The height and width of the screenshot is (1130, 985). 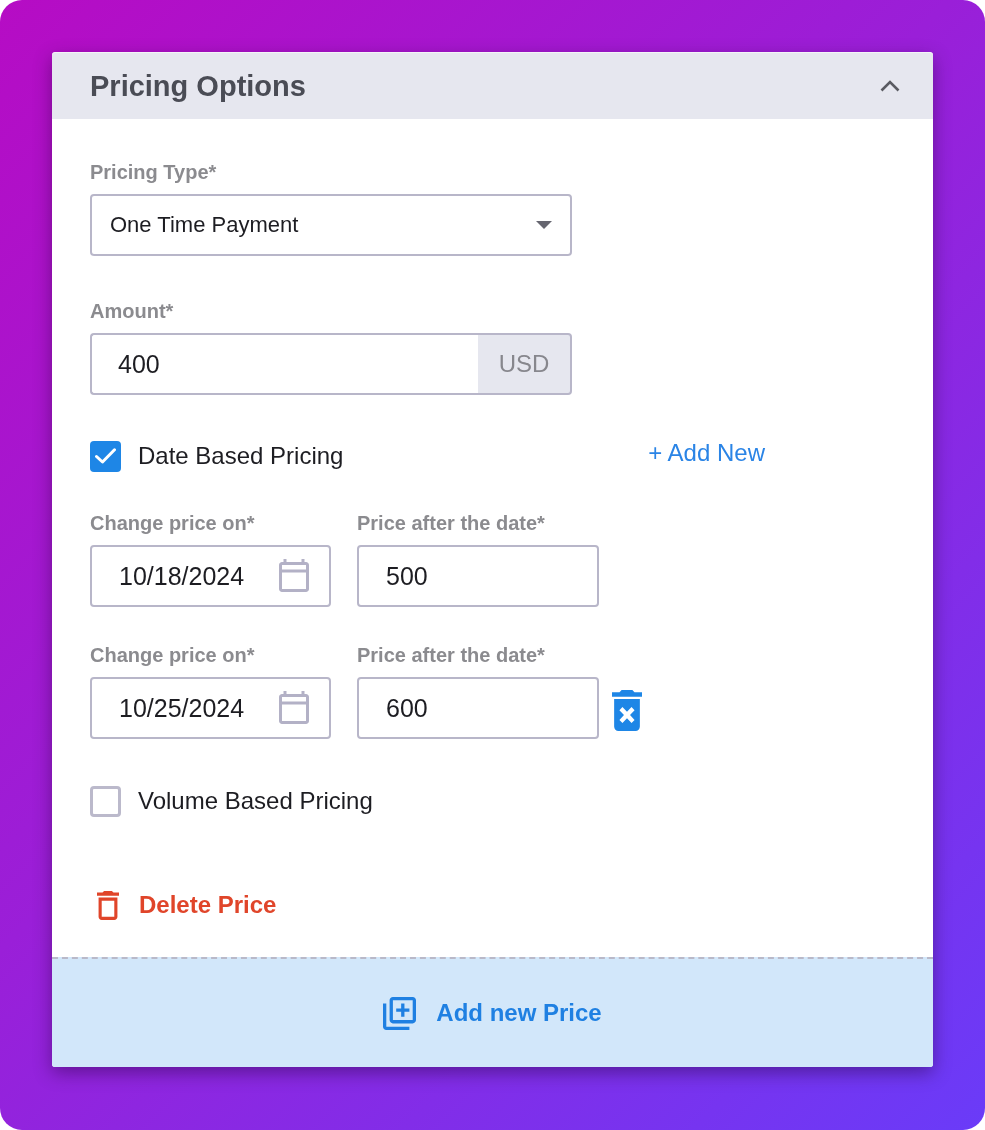 I want to click on caret-icon, so click(x=544, y=225).